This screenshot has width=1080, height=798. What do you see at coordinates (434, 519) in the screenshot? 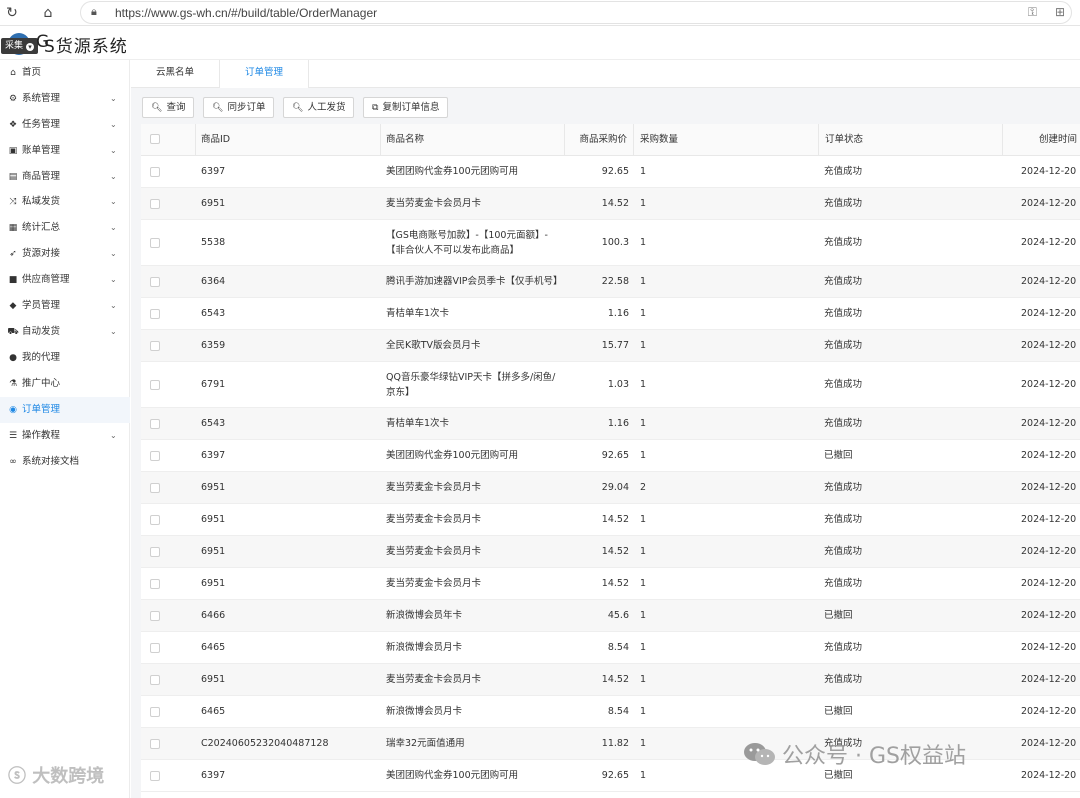
I see `cell-product-name: 麦当劳麦金卡会员月卡` at bounding box center [434, 519].